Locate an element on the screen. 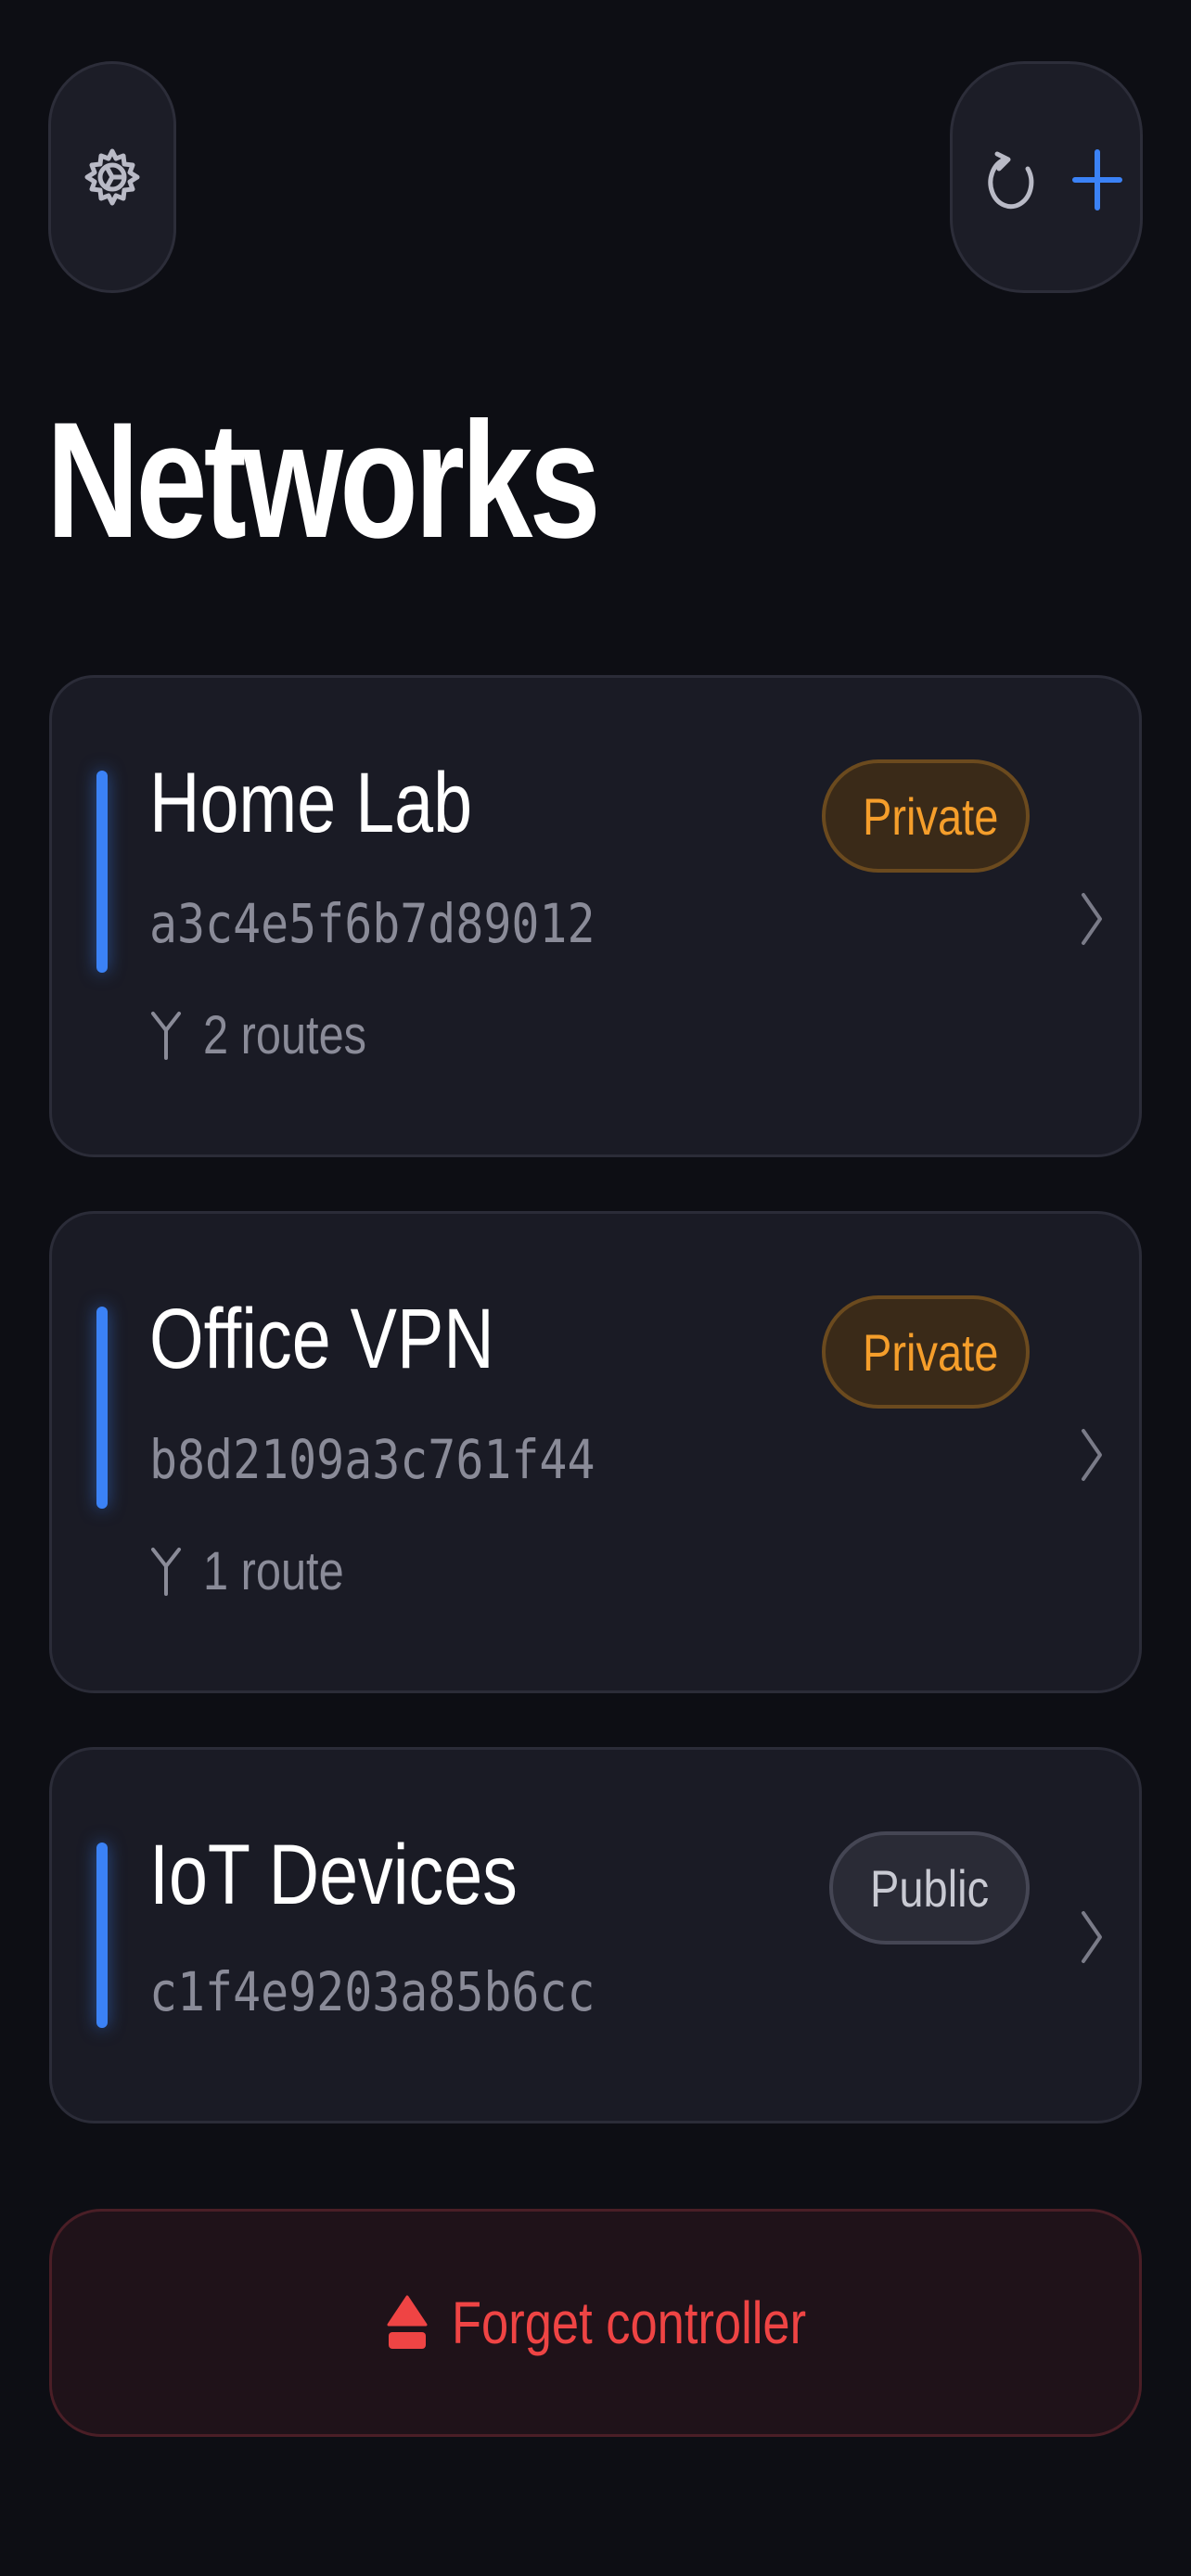  eject-icon is located at coordinates (407, 2322).